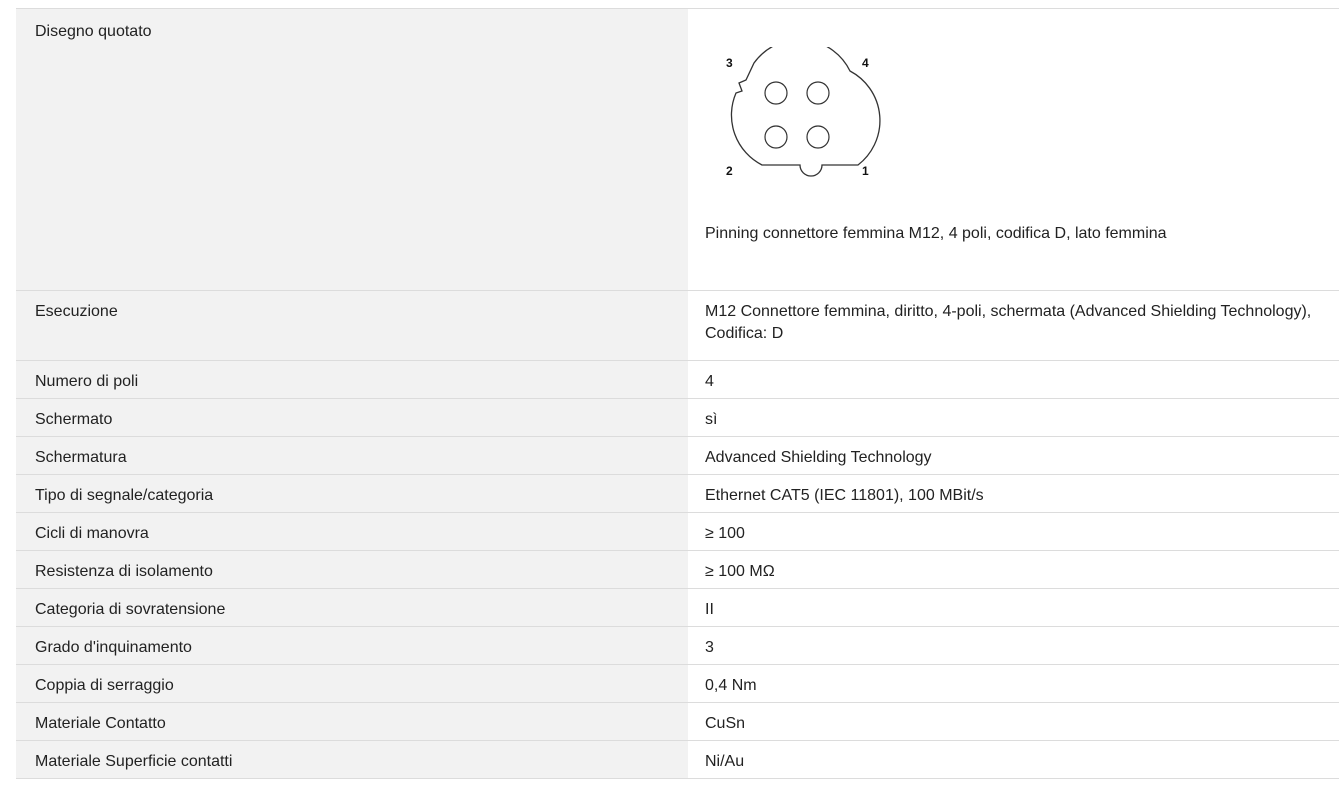 The height and width of the screenshot is (806, 1339). I want to click on spec-value: CuSn, so click(1013, 721).